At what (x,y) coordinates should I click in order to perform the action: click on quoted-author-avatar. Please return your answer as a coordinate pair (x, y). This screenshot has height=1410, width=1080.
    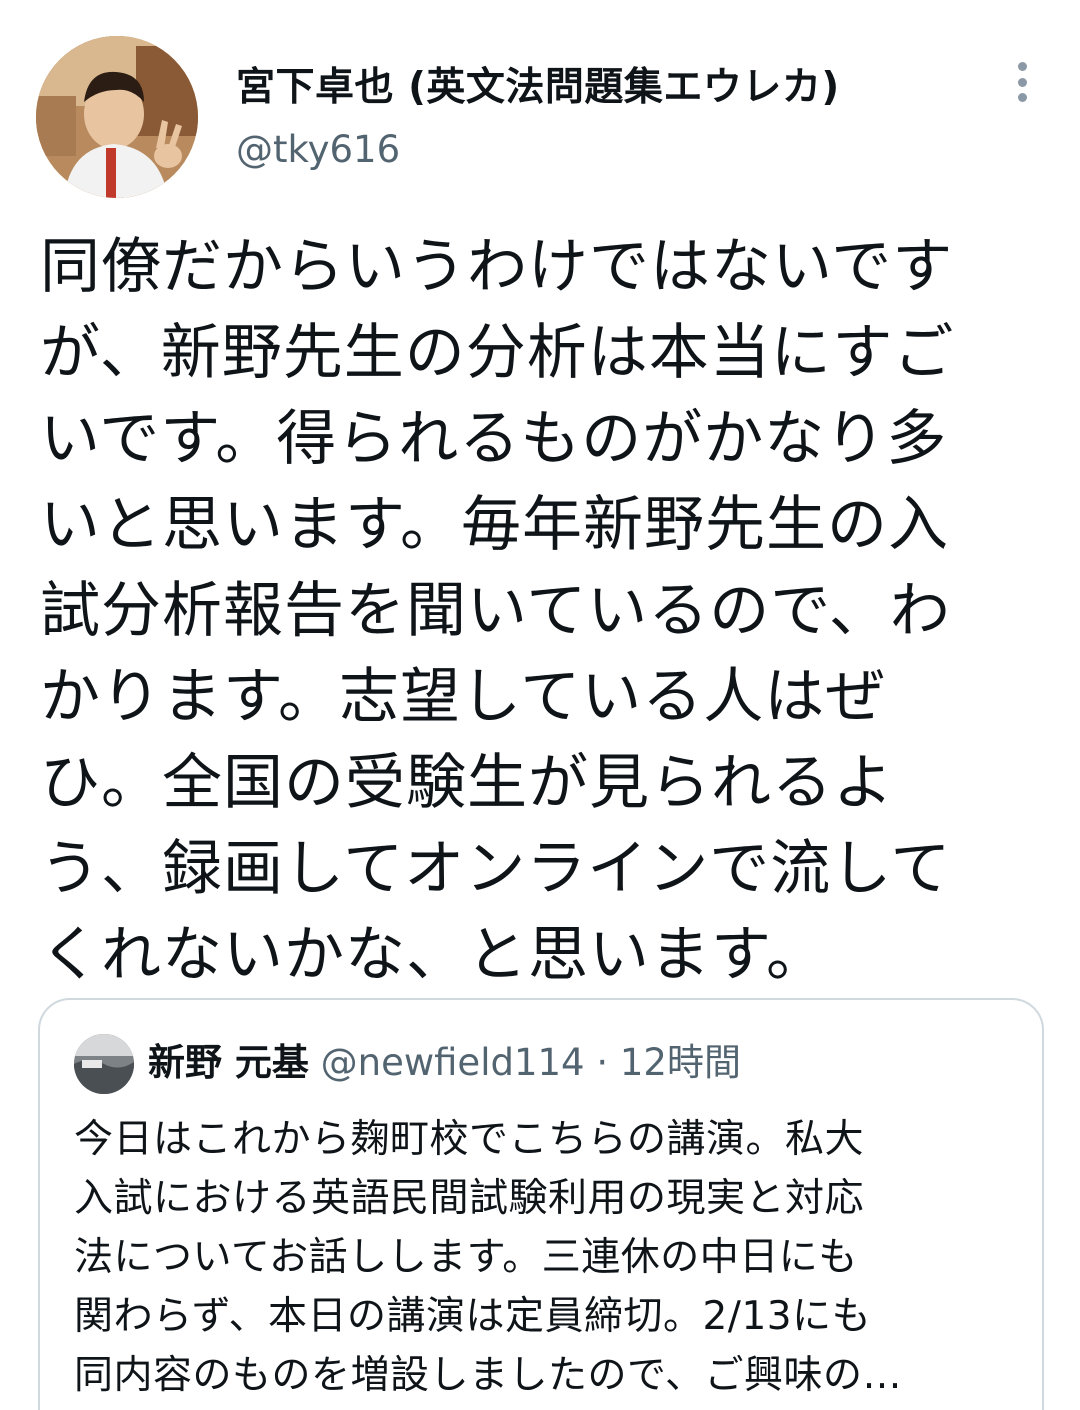
    Looking at the image, I should click on (104, 1064).